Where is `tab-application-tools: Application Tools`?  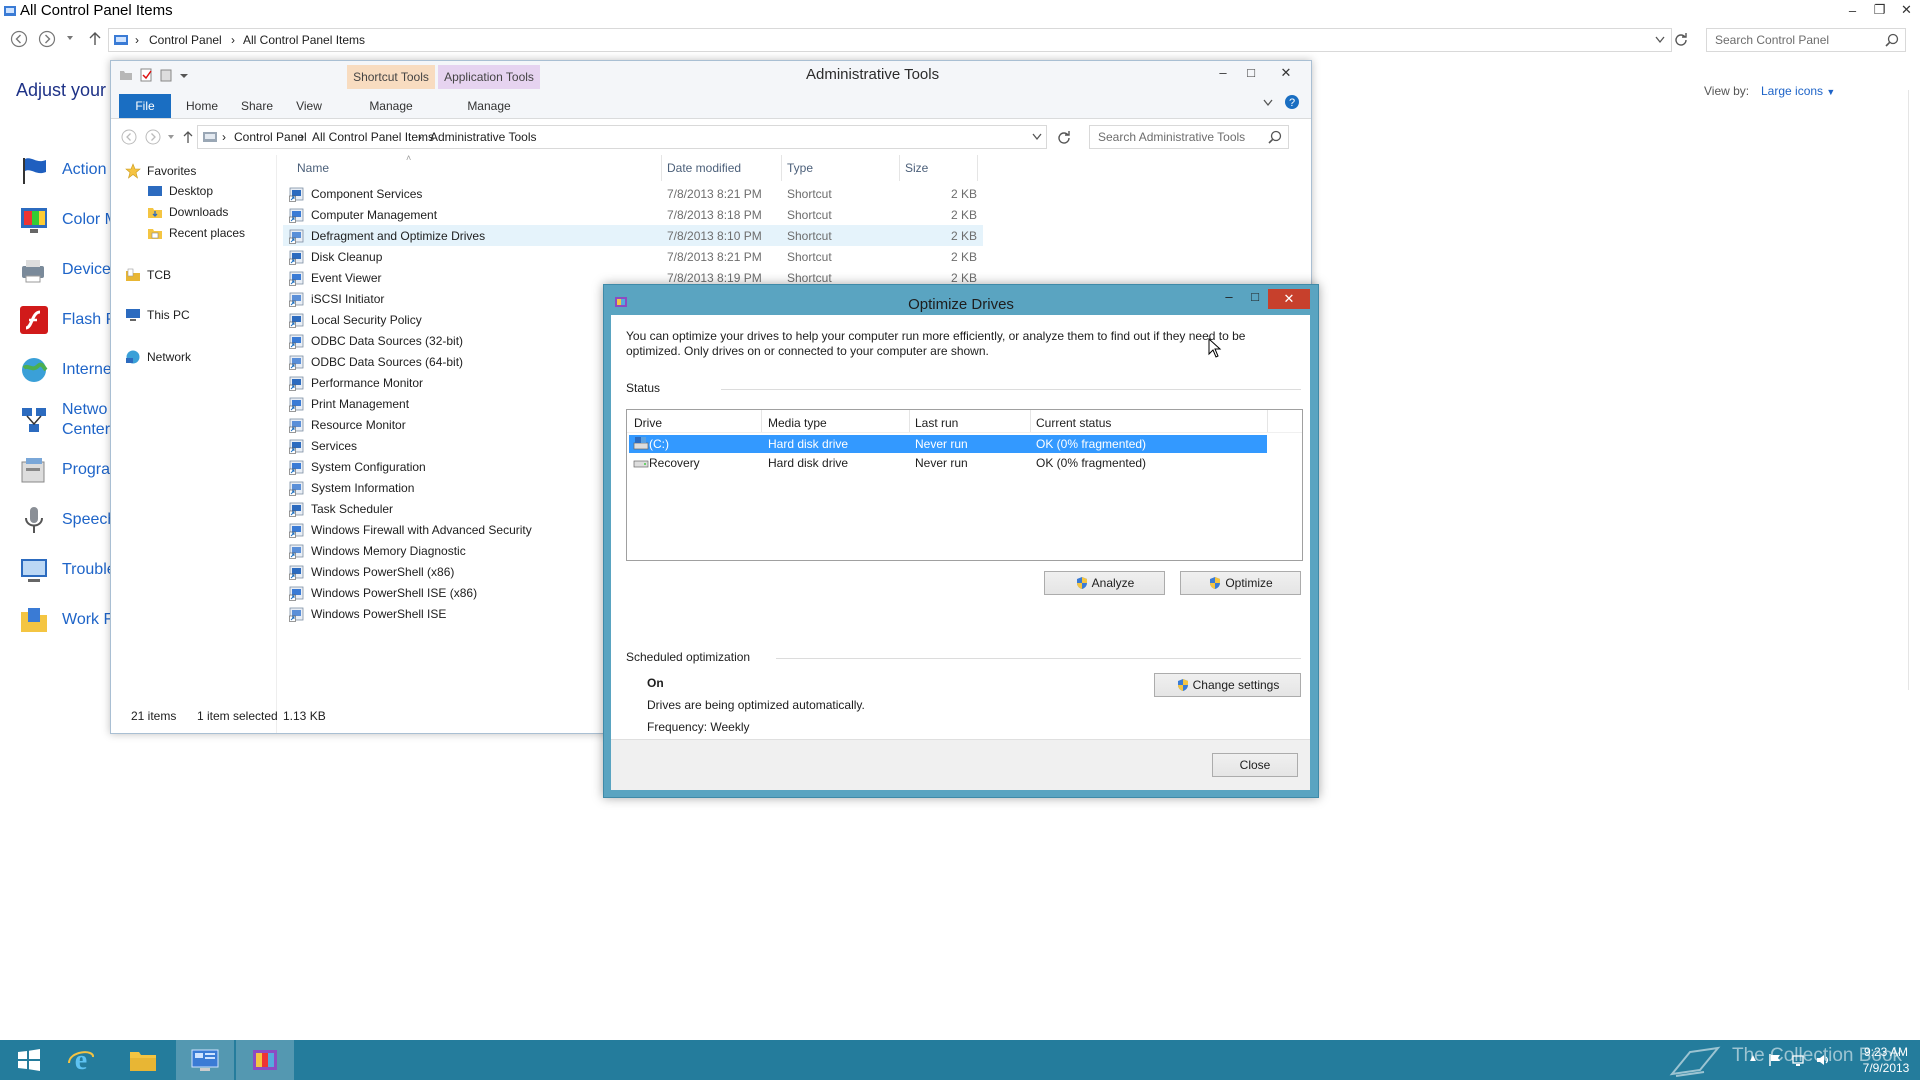 tab-application-tools: Application Tools is located at coordinates (489, 77).